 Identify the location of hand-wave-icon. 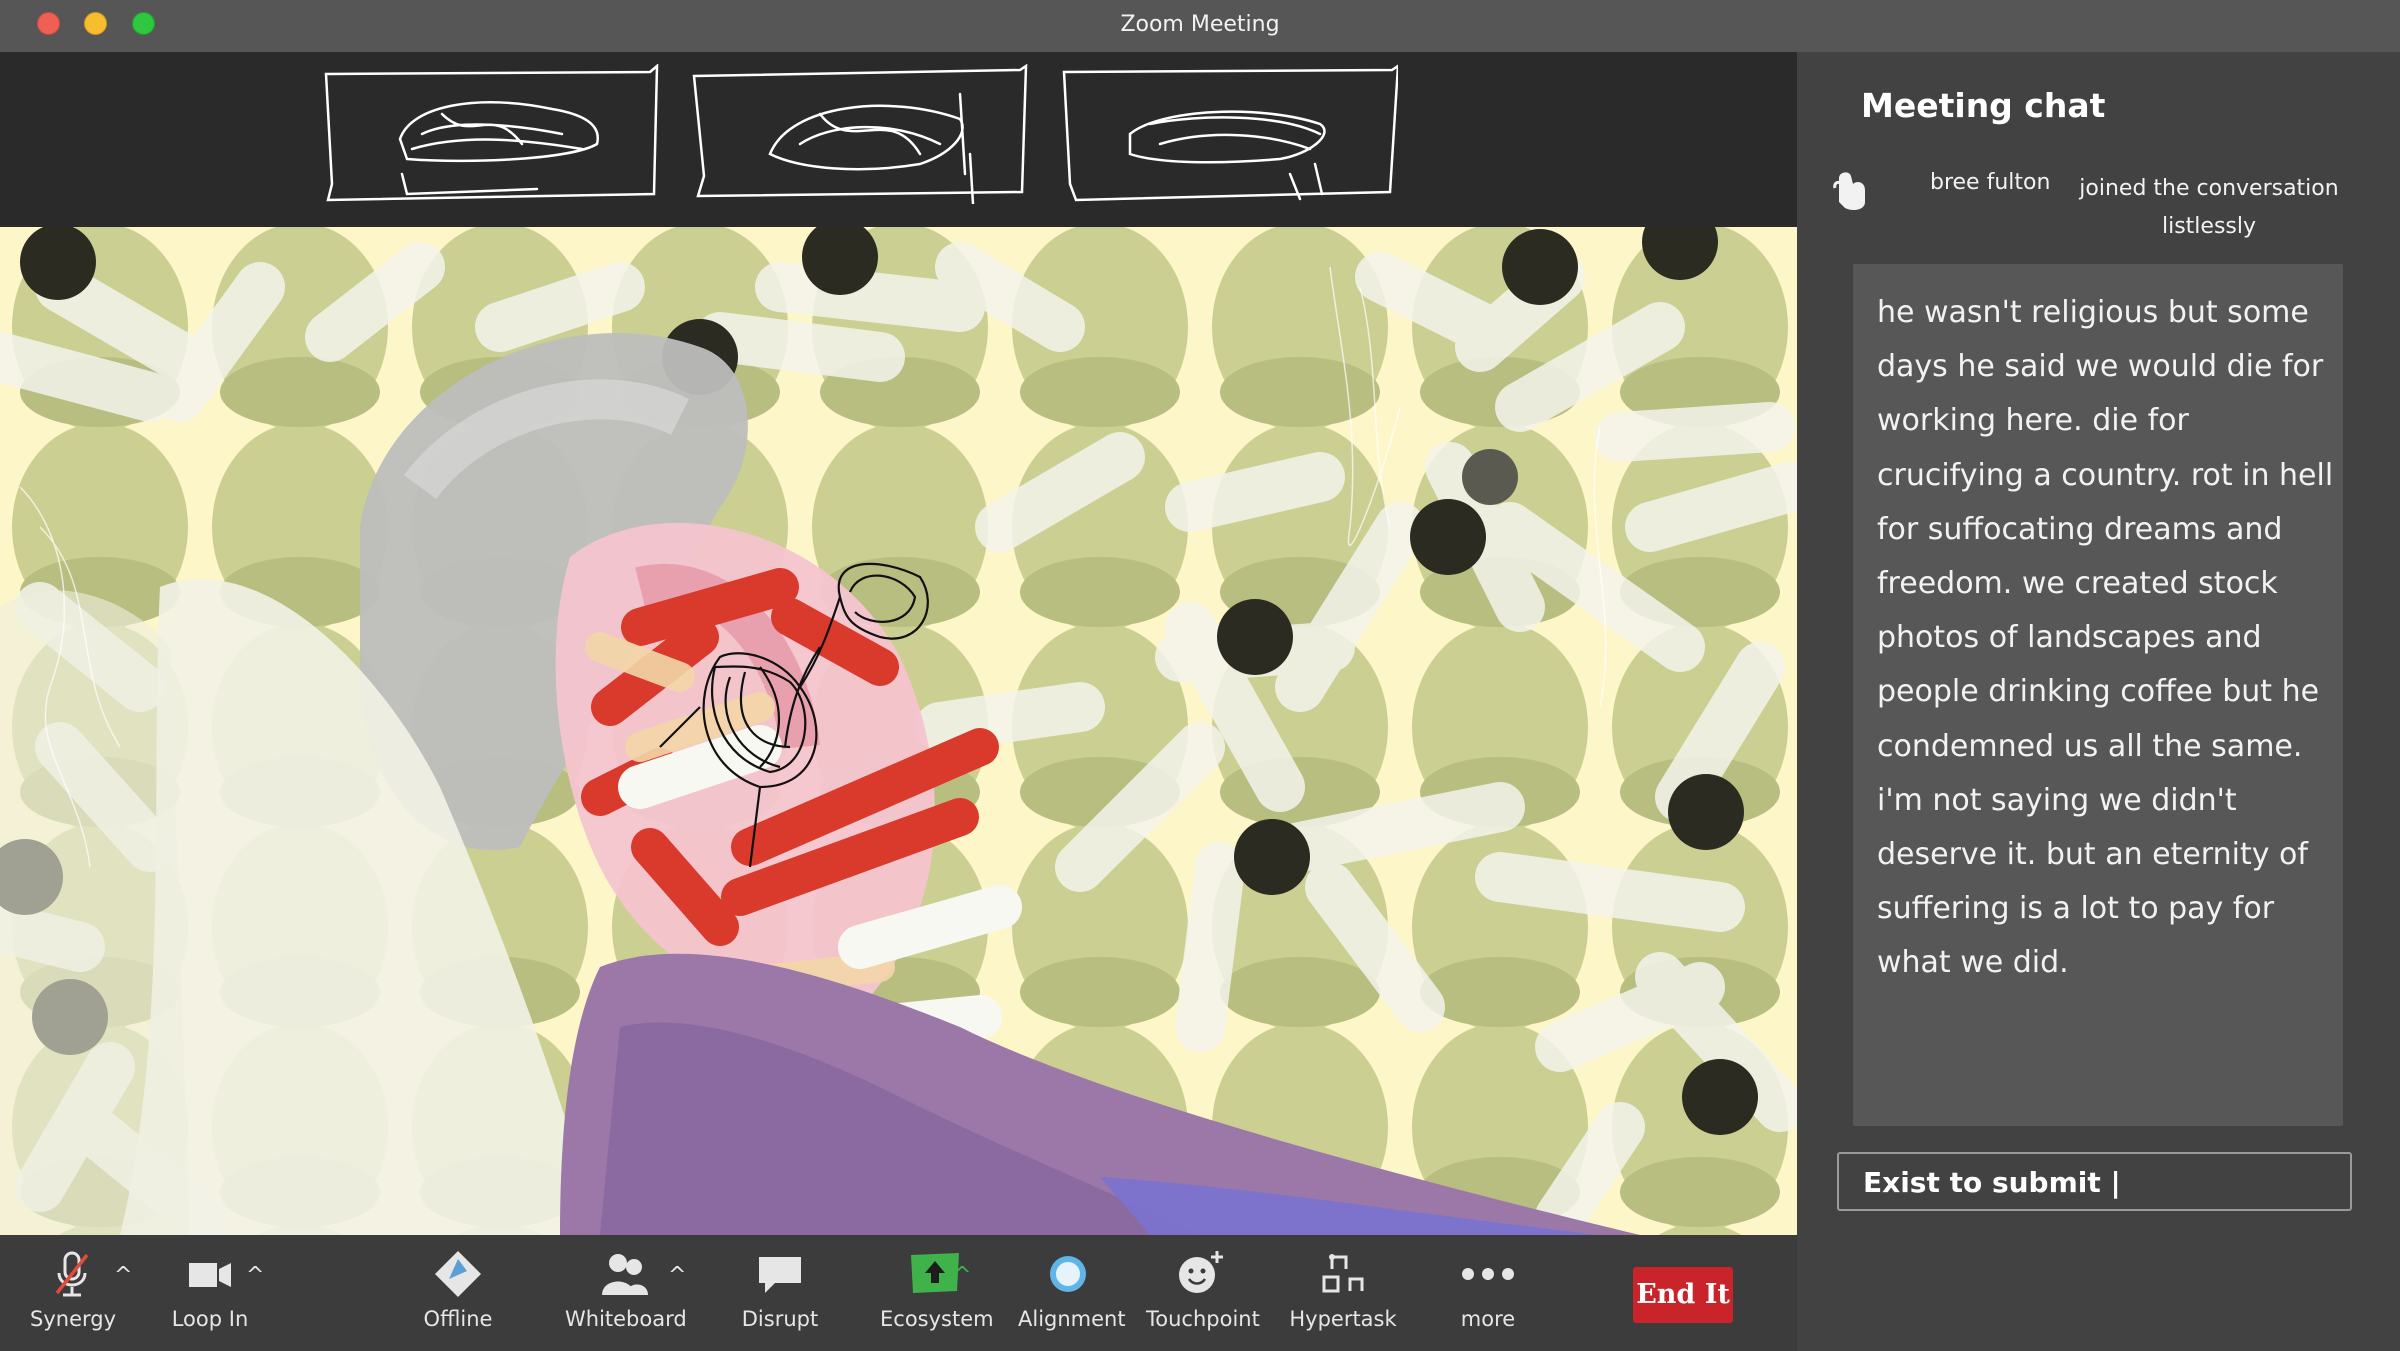
(1851, 190).